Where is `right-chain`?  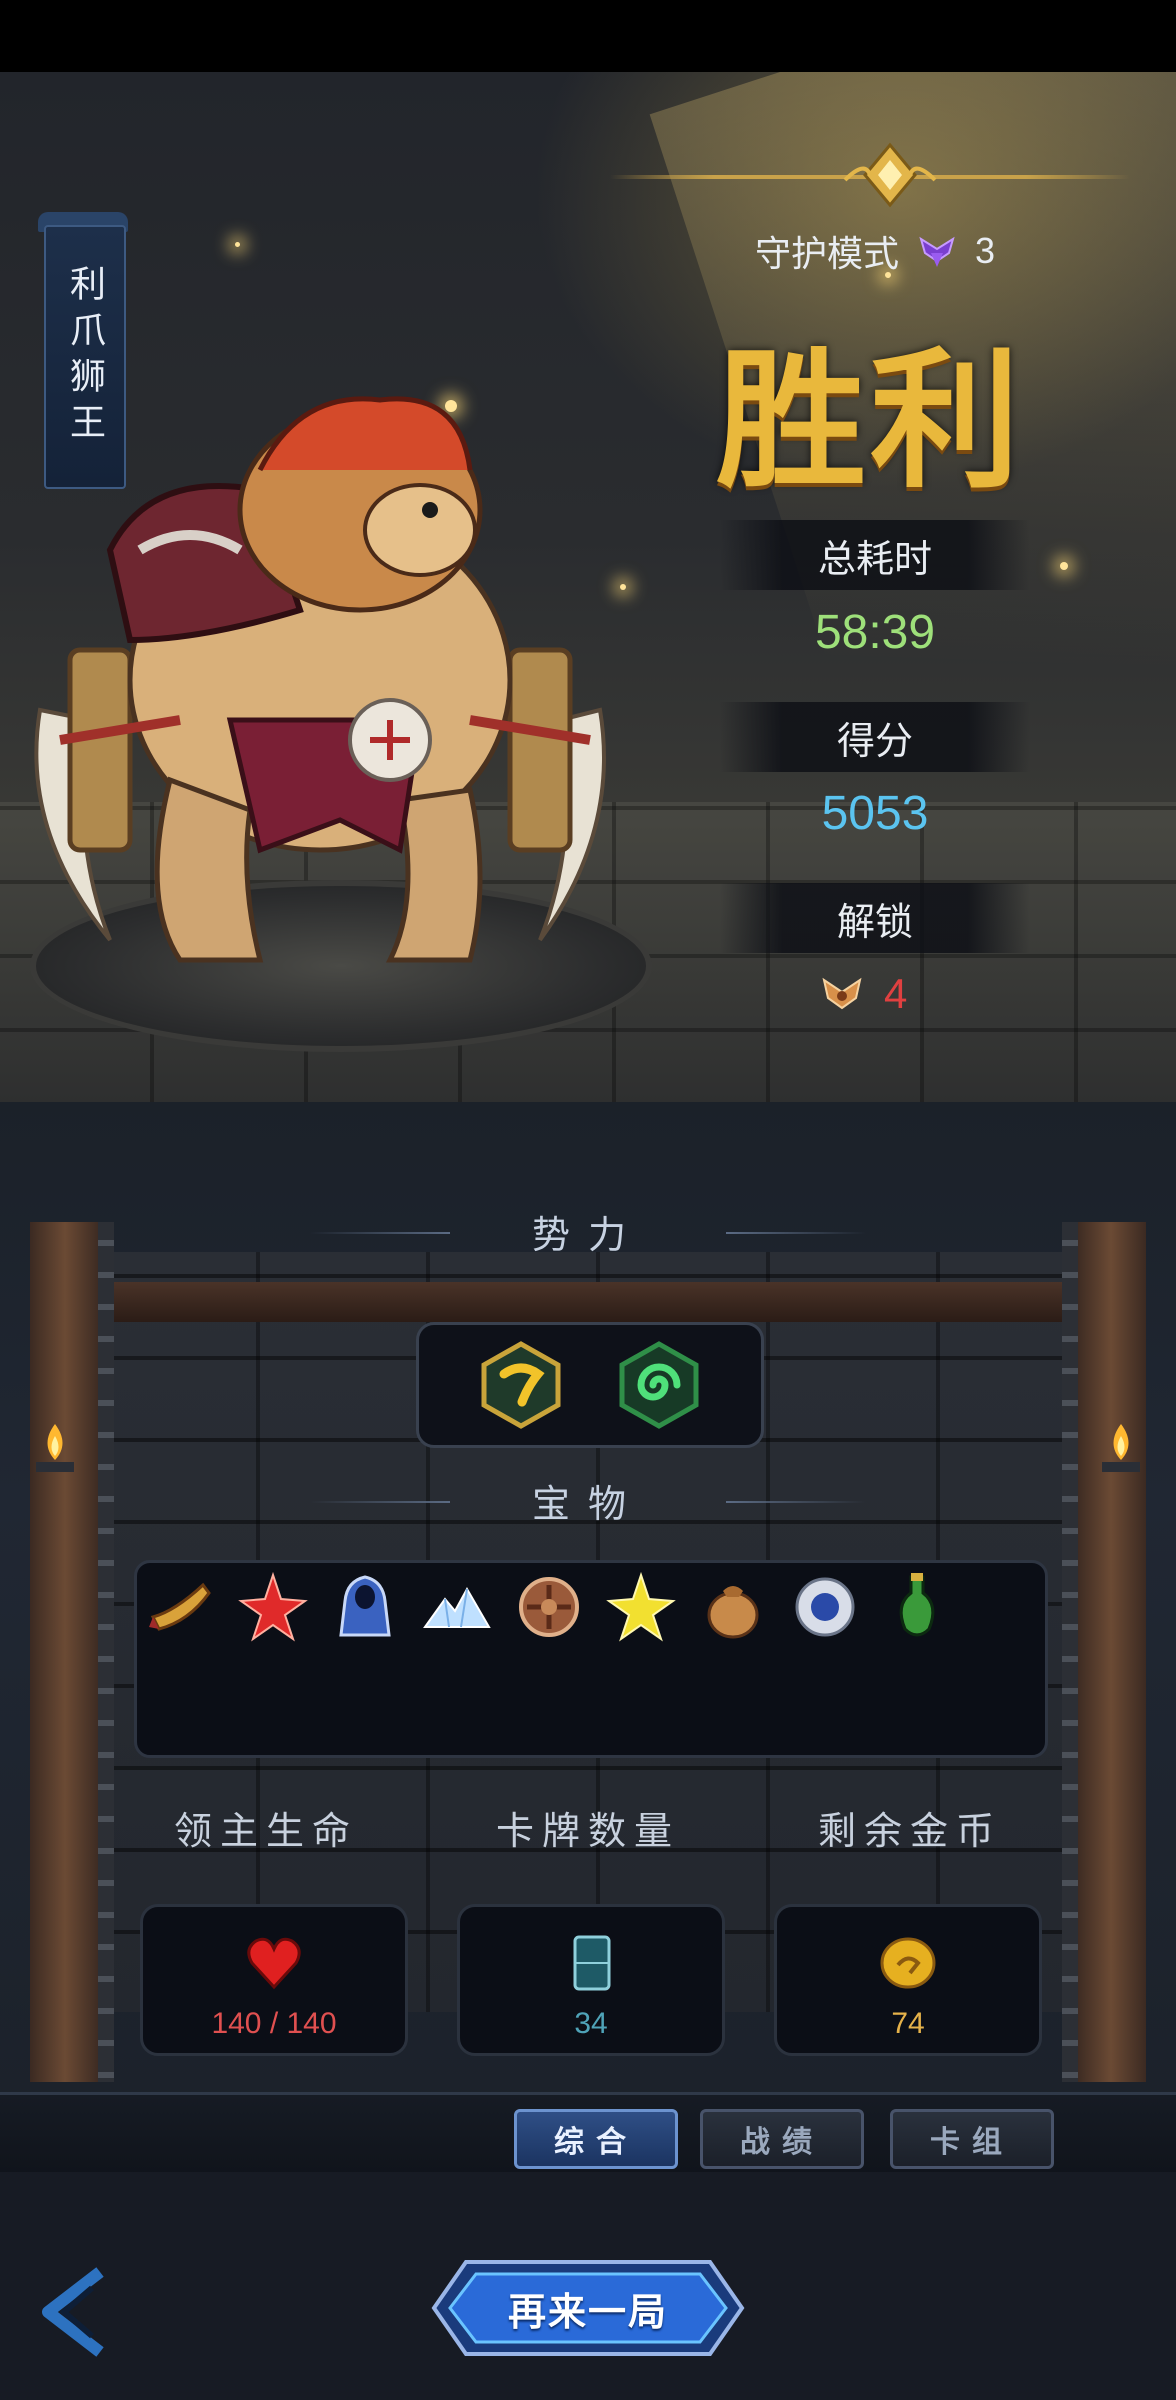 right-chain is located at coordinates (1070, 1652).